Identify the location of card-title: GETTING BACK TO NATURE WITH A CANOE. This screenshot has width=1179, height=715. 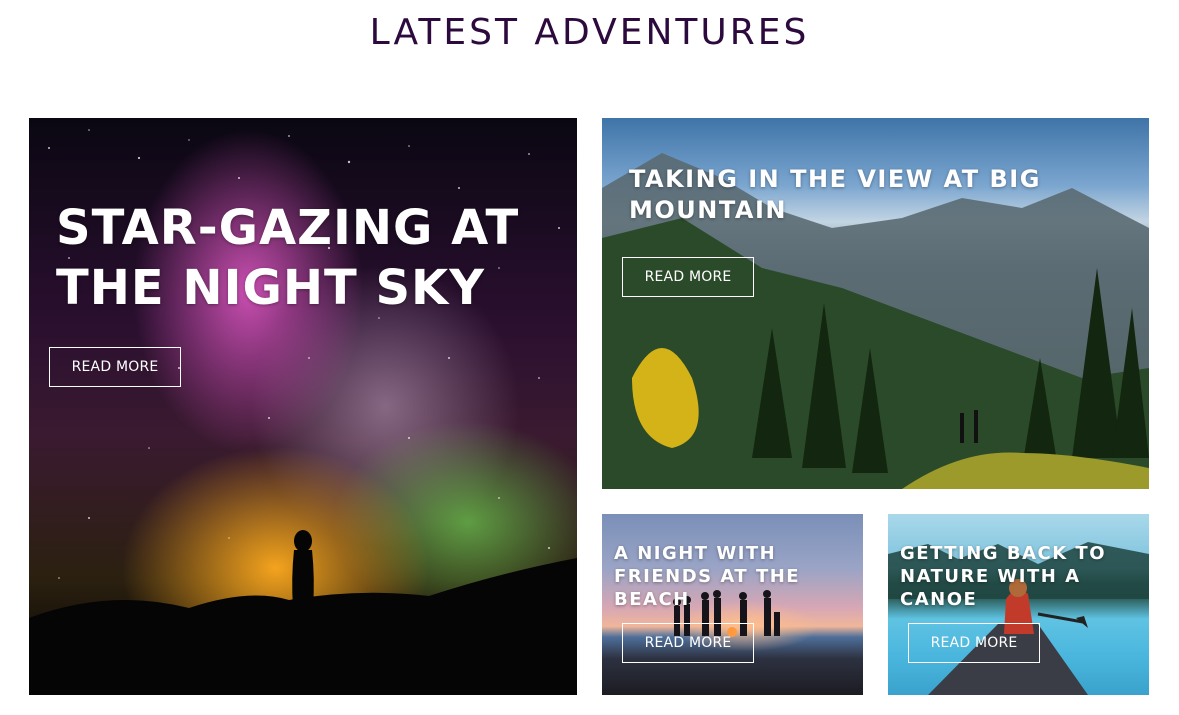
(1003, 576).